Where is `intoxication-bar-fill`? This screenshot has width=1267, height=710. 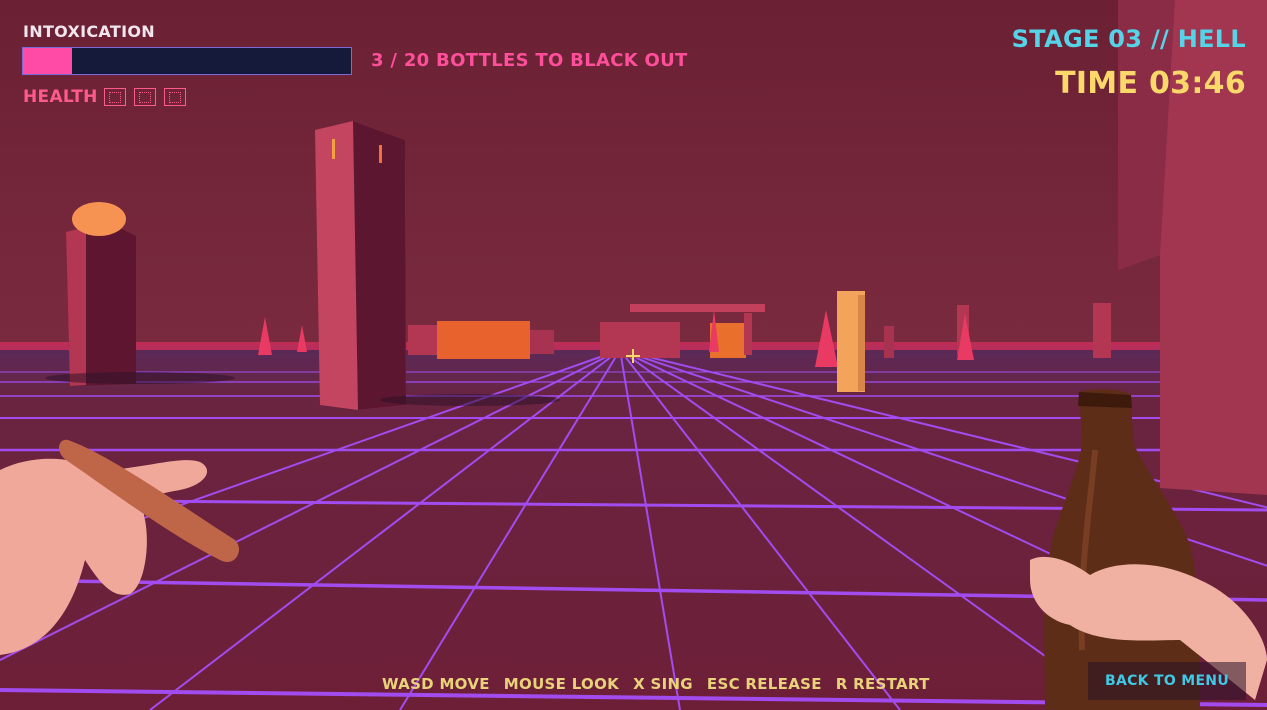 intoxication-bar-fill is located at coordinates (48, 61).